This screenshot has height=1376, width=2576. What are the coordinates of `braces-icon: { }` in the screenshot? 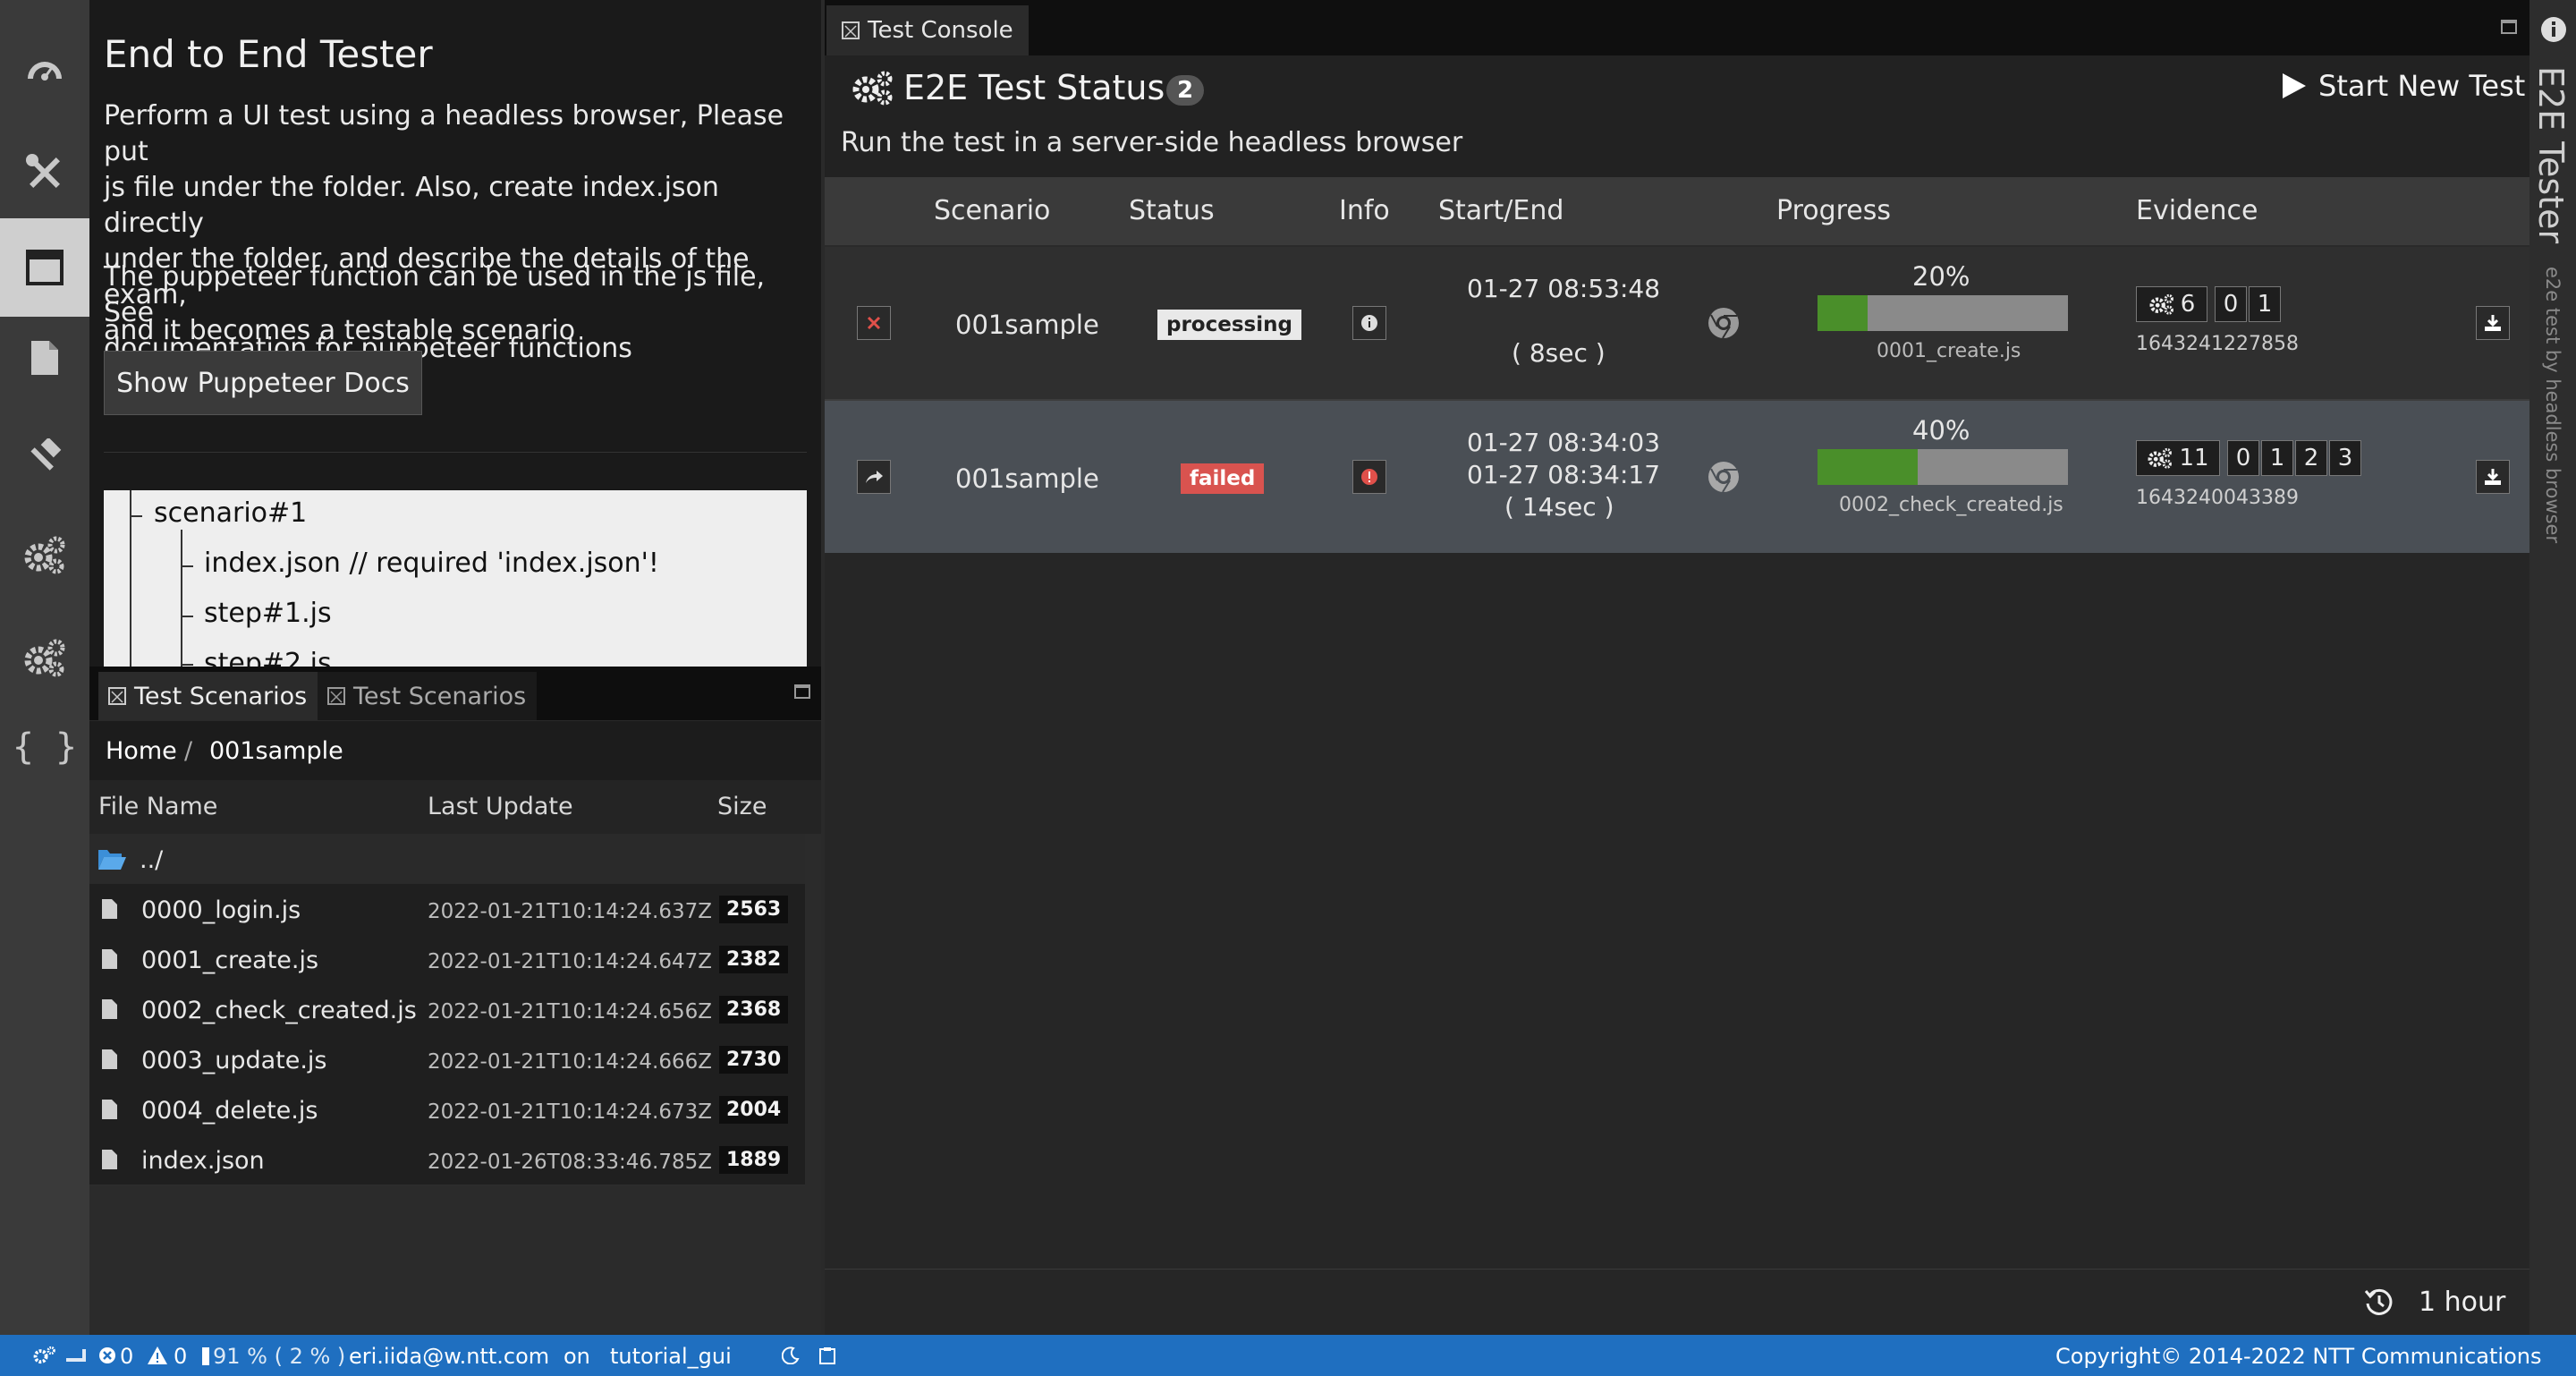 It's located at (45, 747).